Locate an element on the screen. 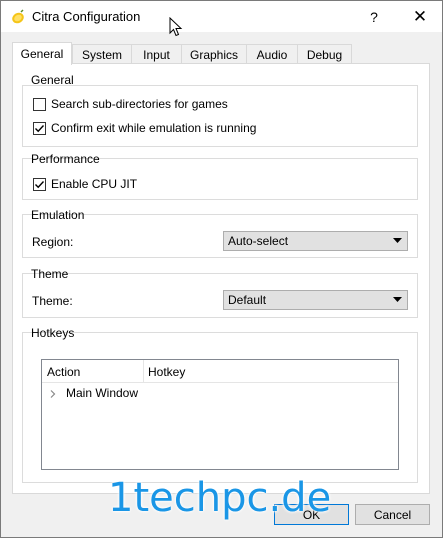 Image resolution: width=443 pixels, height=538 pixels. cpu-jit-checkbox: Enable CPU JIT is located at coordinates (85, 184).